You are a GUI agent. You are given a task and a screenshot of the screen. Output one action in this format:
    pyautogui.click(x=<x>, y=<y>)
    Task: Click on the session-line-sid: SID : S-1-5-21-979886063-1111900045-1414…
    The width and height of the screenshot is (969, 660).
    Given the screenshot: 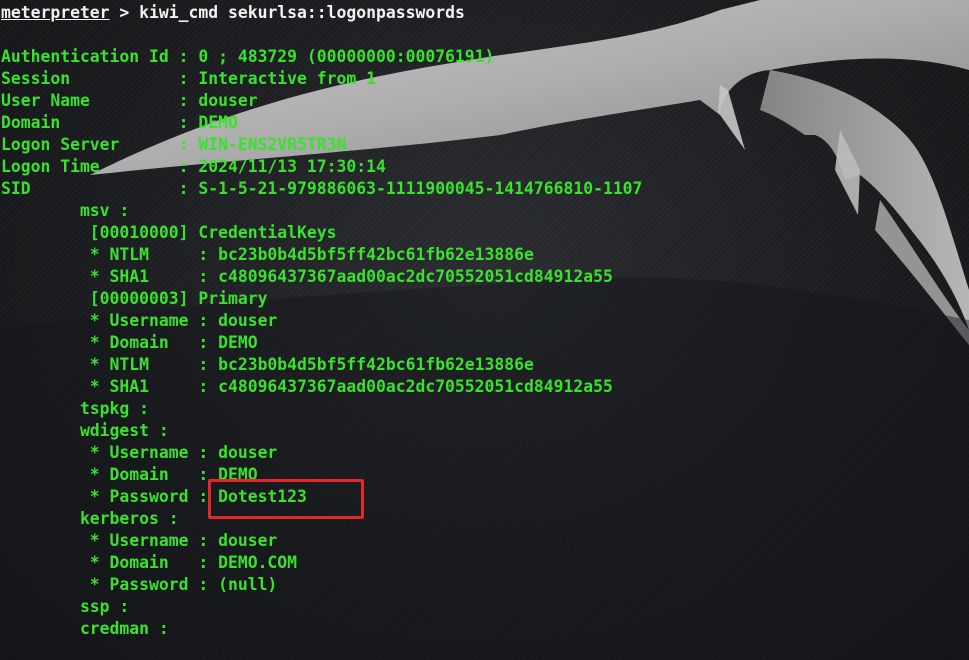 What is the action you would take?
    pyautogui.click(x=322, y=188)
    